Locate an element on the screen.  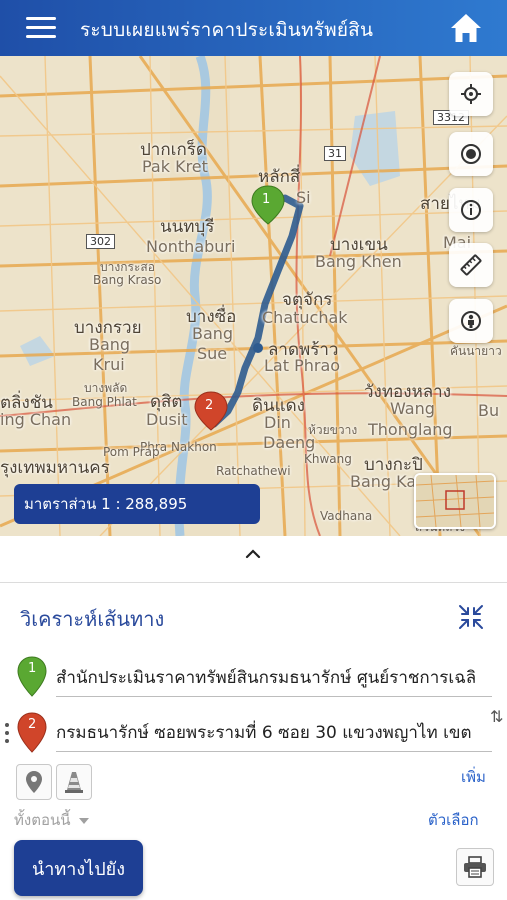
origin-pin-icon: 1 is located at coordinates (32, 677).